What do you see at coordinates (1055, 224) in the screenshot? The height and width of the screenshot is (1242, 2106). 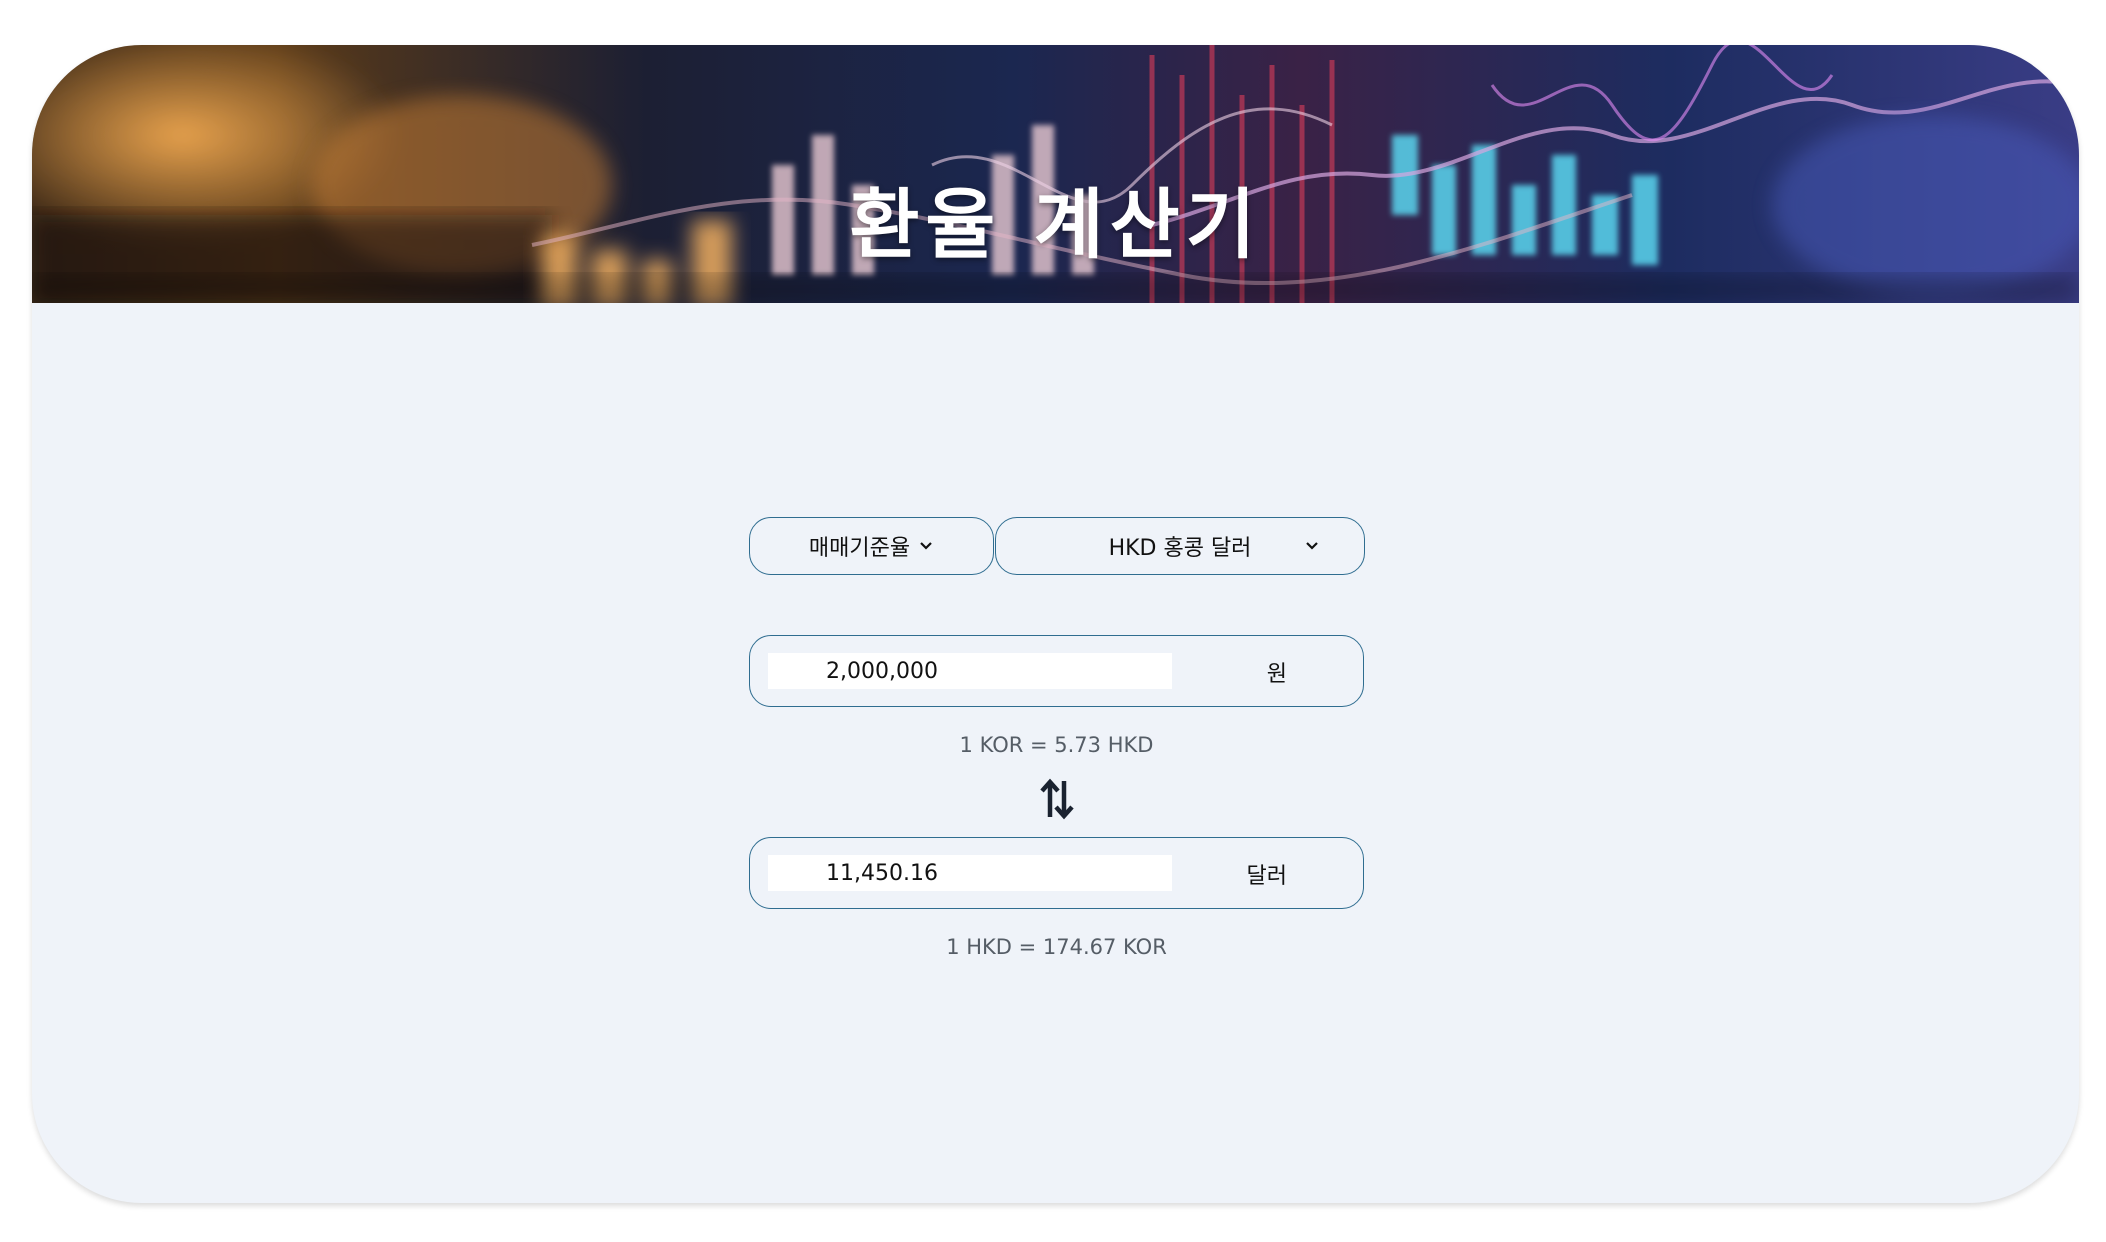 I see `page-title: 환율 계산기` at bounding box center [1055, 224].